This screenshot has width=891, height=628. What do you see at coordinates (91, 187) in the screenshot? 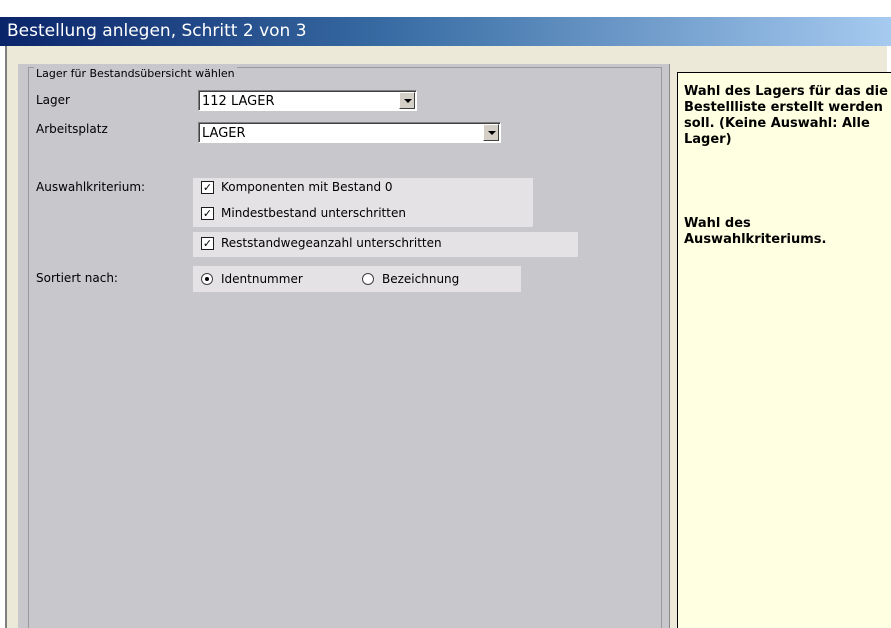
I see `auswahlkriterium-label: Auswahlkriterium:` at bounding box center [91, 187].